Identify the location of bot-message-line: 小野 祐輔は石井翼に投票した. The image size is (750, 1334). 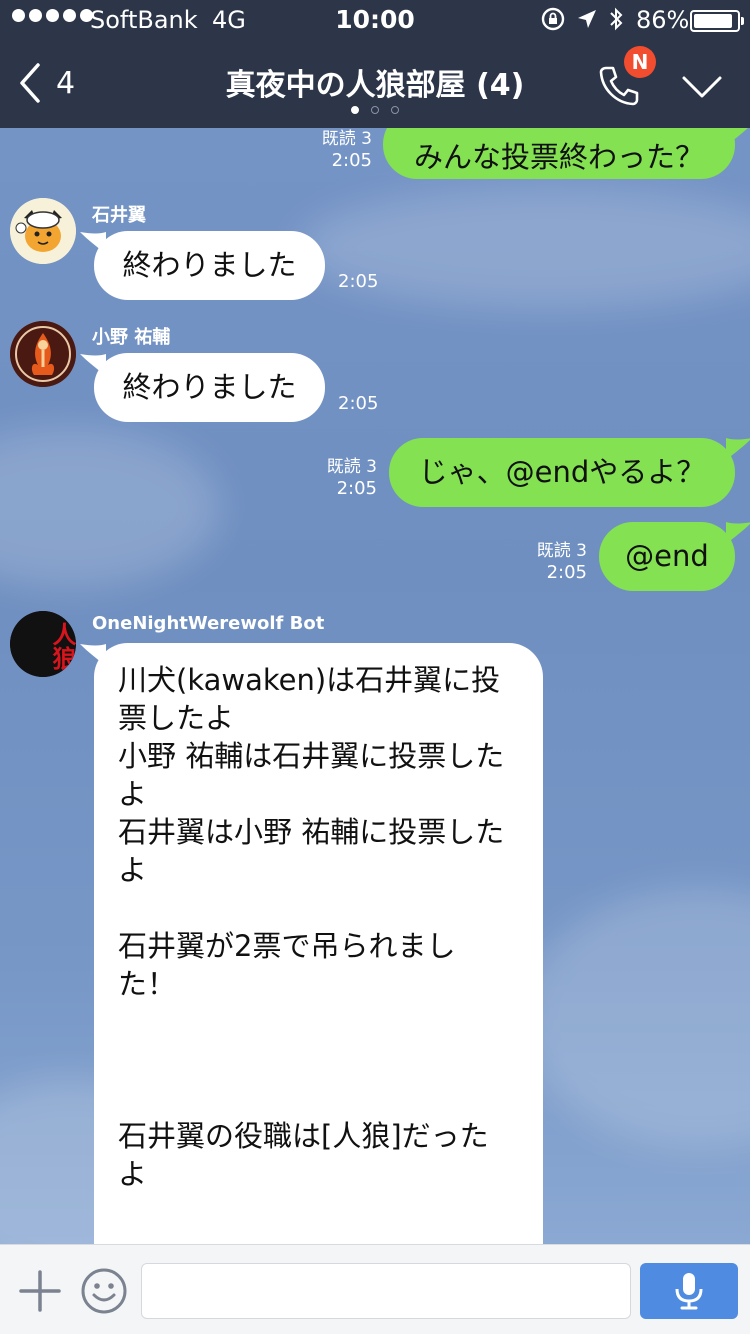
(311, 756).